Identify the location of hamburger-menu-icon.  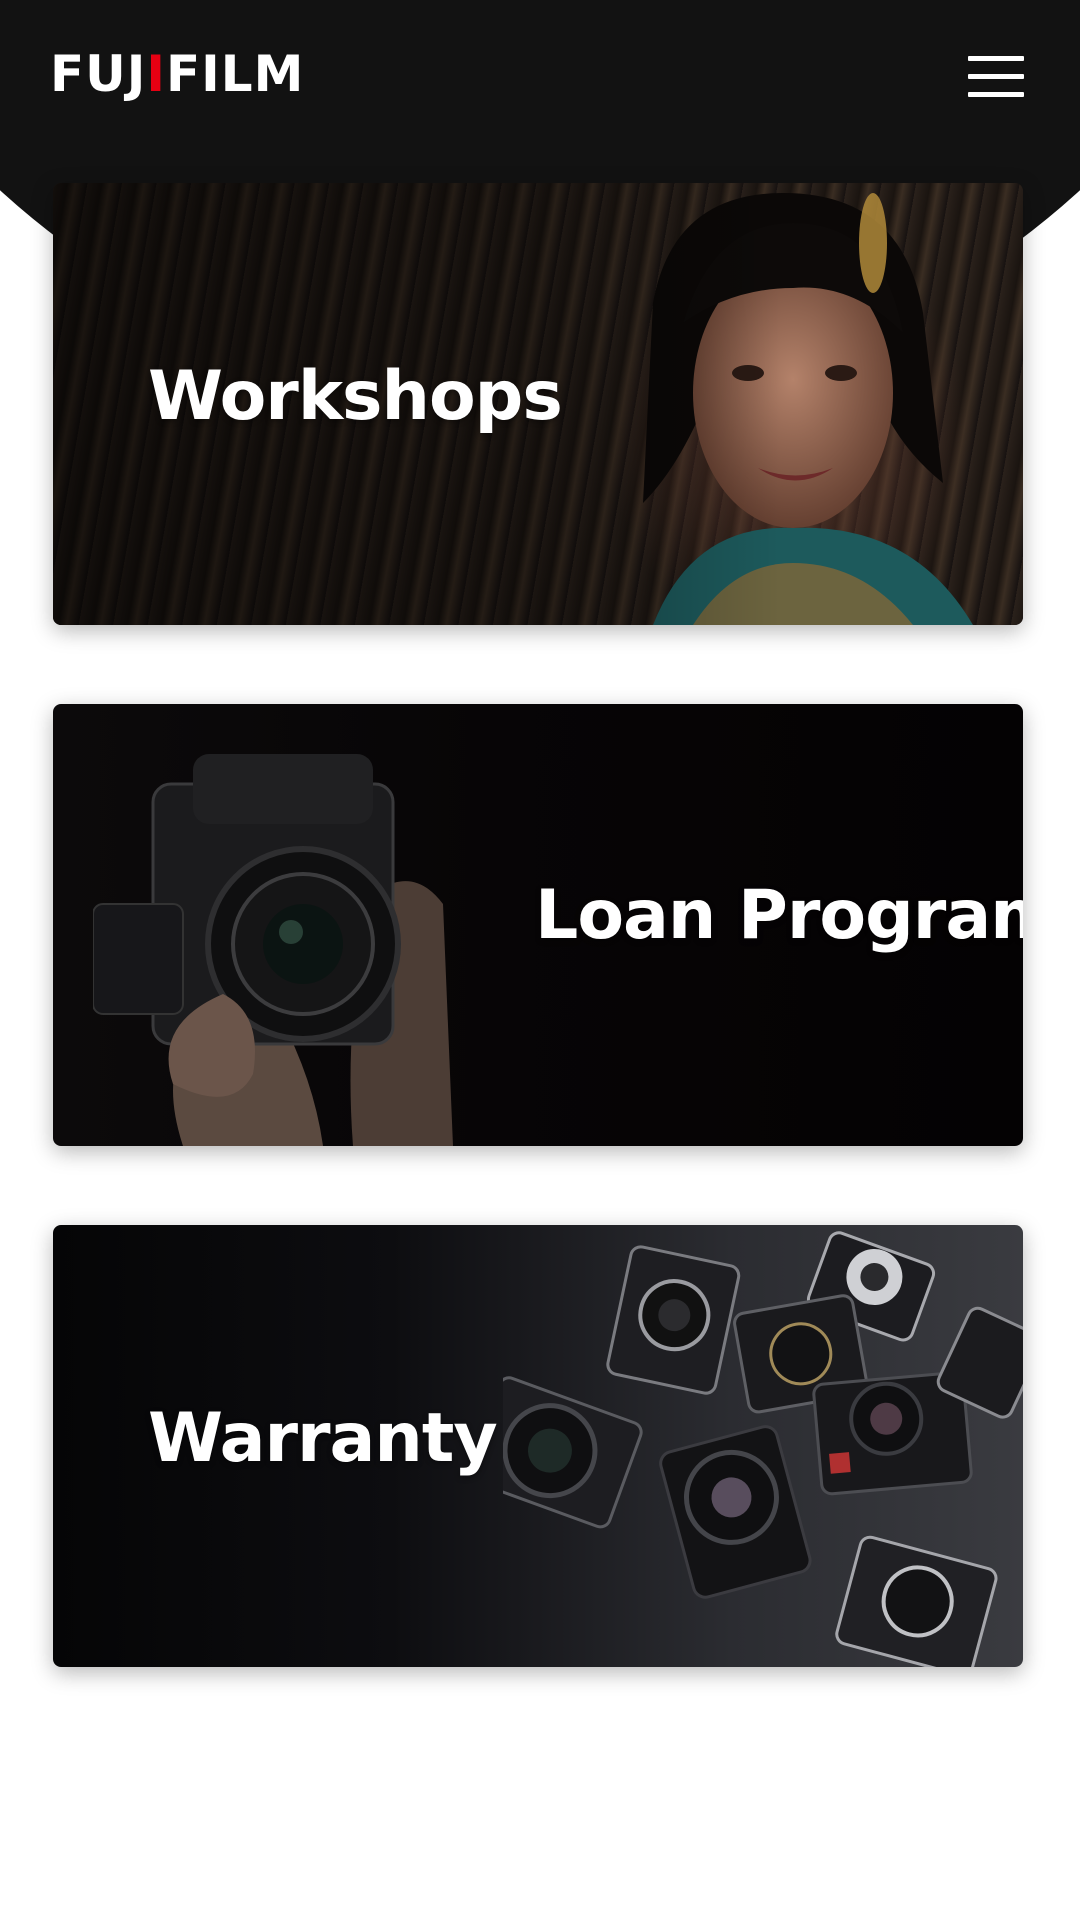
(996, 77).